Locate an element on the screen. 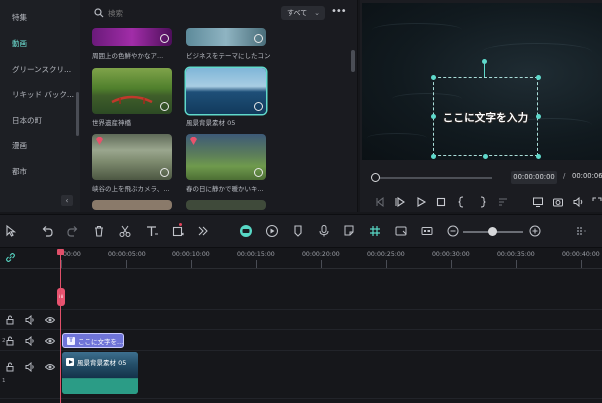  sticker-icon is located at coordinates (349, 231).